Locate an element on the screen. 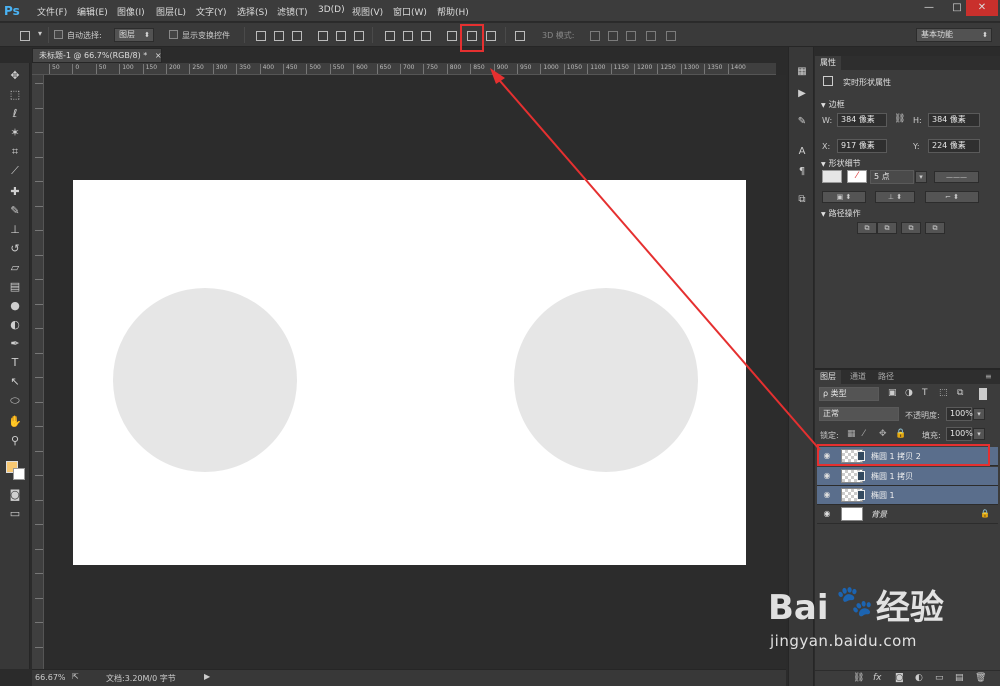 The width and height of the screenshot is (1000, 686). healing-brush-icon: ✚ is located at coordinates (15, 192).